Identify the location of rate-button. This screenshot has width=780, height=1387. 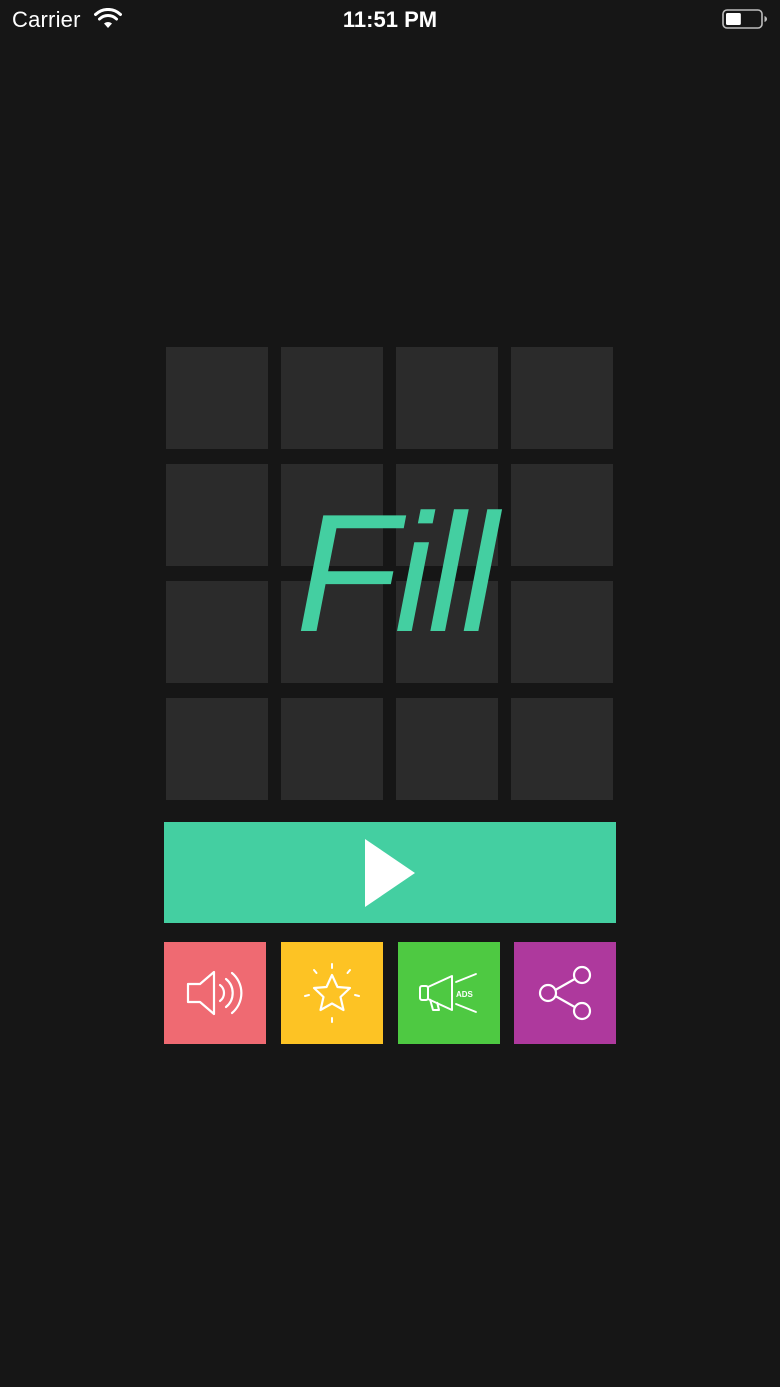
(332, 993).